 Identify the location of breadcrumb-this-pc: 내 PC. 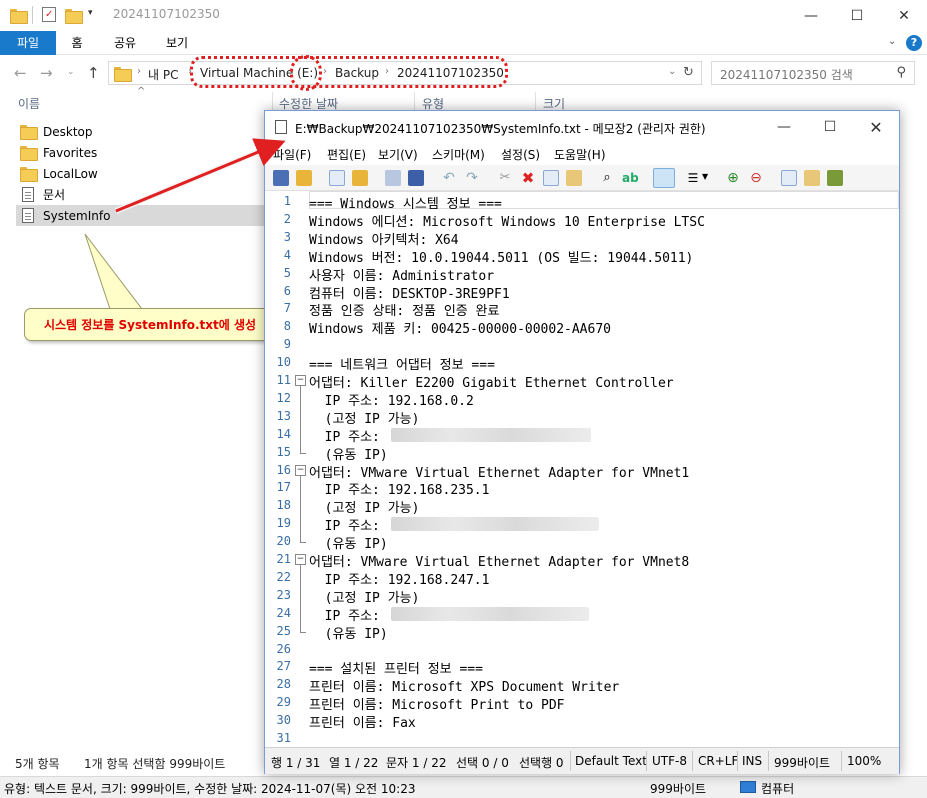
(163, 74).